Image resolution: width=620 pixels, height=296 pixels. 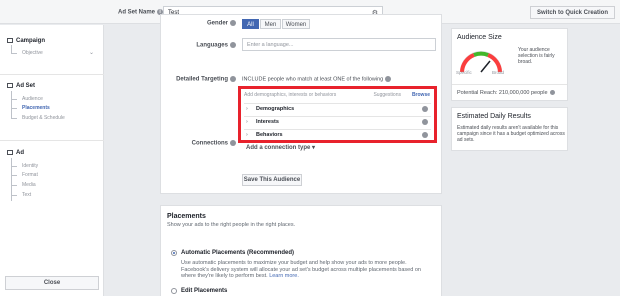 I want to click on gender-label: Gender, so click(x=198, y=23).